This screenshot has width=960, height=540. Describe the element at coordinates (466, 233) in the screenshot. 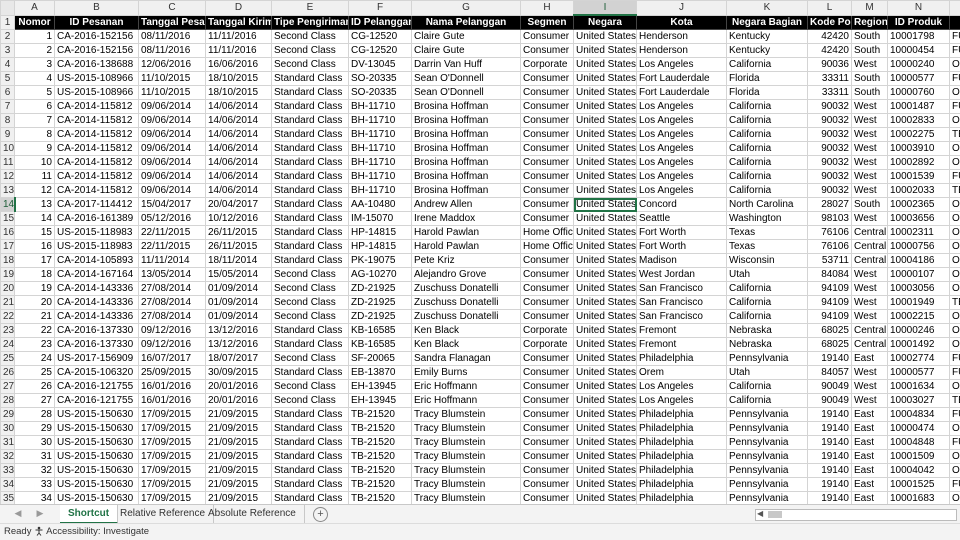

I see `cell: Harold Pawlan` at that location.